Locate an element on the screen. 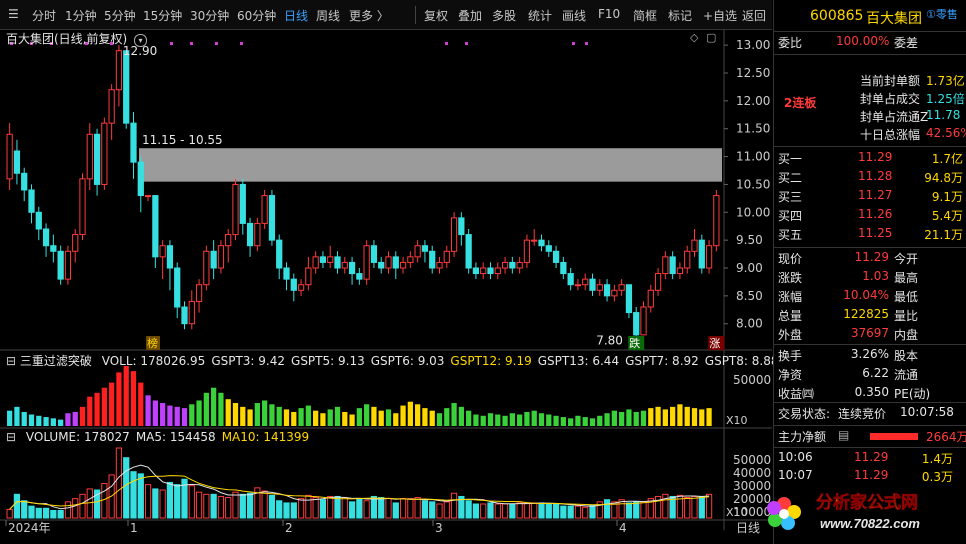 The height and width of the screenshot is (544, 966). toolbar-button-1: 叠加 is located at coordinates (470, 15).